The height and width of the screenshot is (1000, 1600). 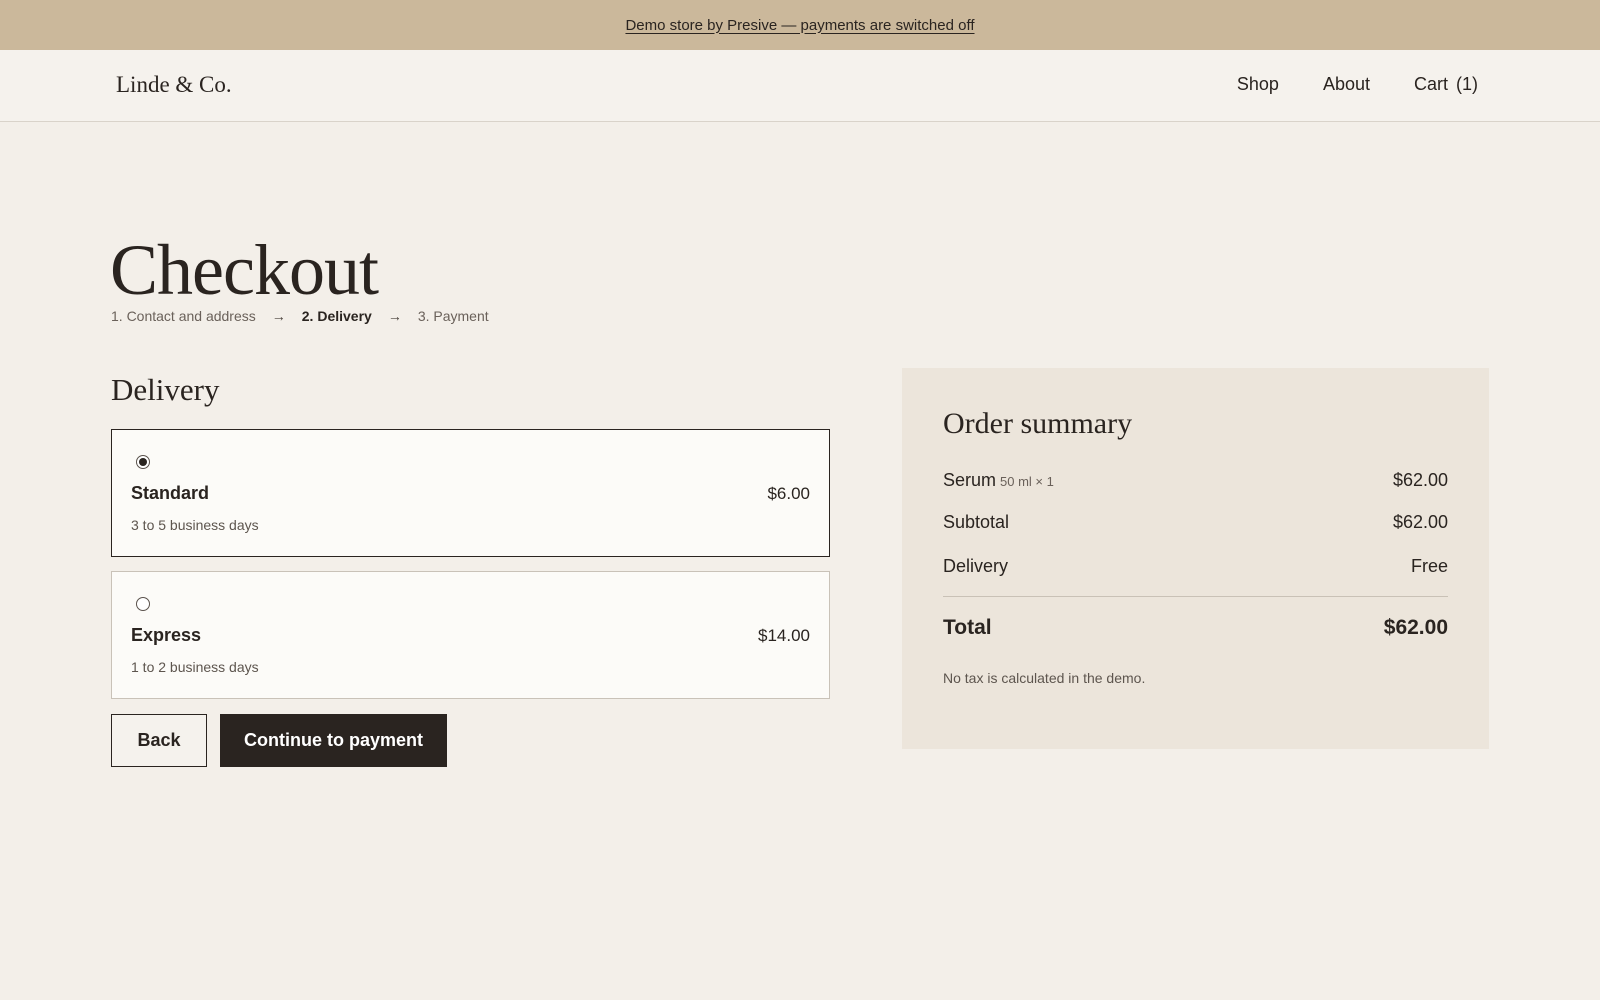 I want to click on option-name: Standard, so click(x=170, y=493).